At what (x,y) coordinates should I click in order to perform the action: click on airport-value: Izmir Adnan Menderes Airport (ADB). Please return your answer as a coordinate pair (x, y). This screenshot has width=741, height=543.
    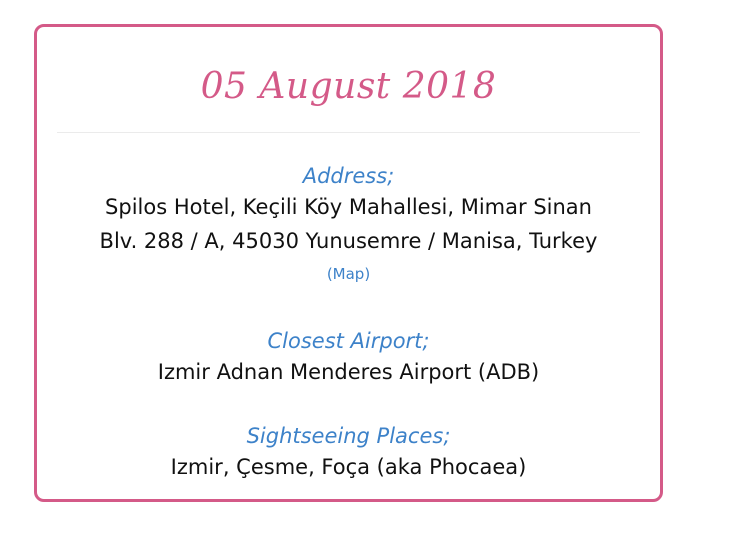
    Looking at the image, I should click on (348, 372).